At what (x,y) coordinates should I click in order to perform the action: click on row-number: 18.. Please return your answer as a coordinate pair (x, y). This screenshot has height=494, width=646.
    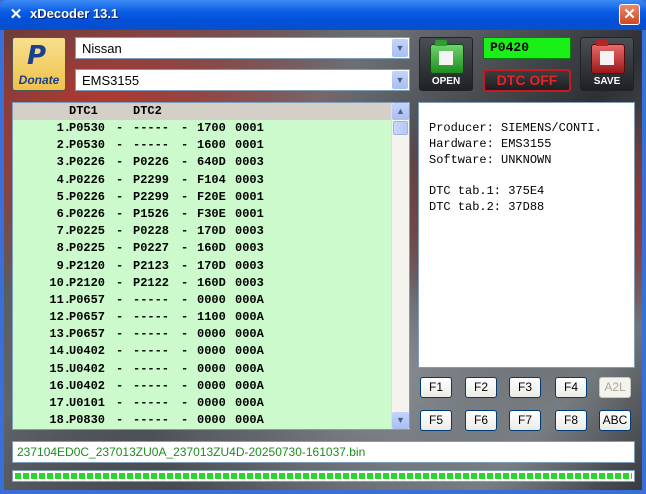
    Looking at the image, I should click on (60, 420).